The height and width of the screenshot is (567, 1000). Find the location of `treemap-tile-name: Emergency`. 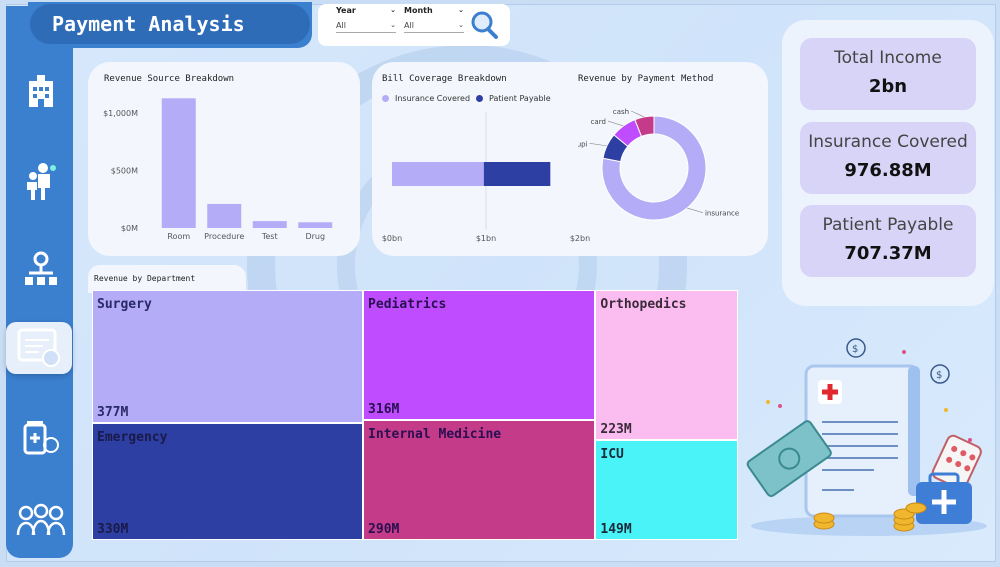

treemap-tile-name: Emergency is located at coordinates (132, 438).